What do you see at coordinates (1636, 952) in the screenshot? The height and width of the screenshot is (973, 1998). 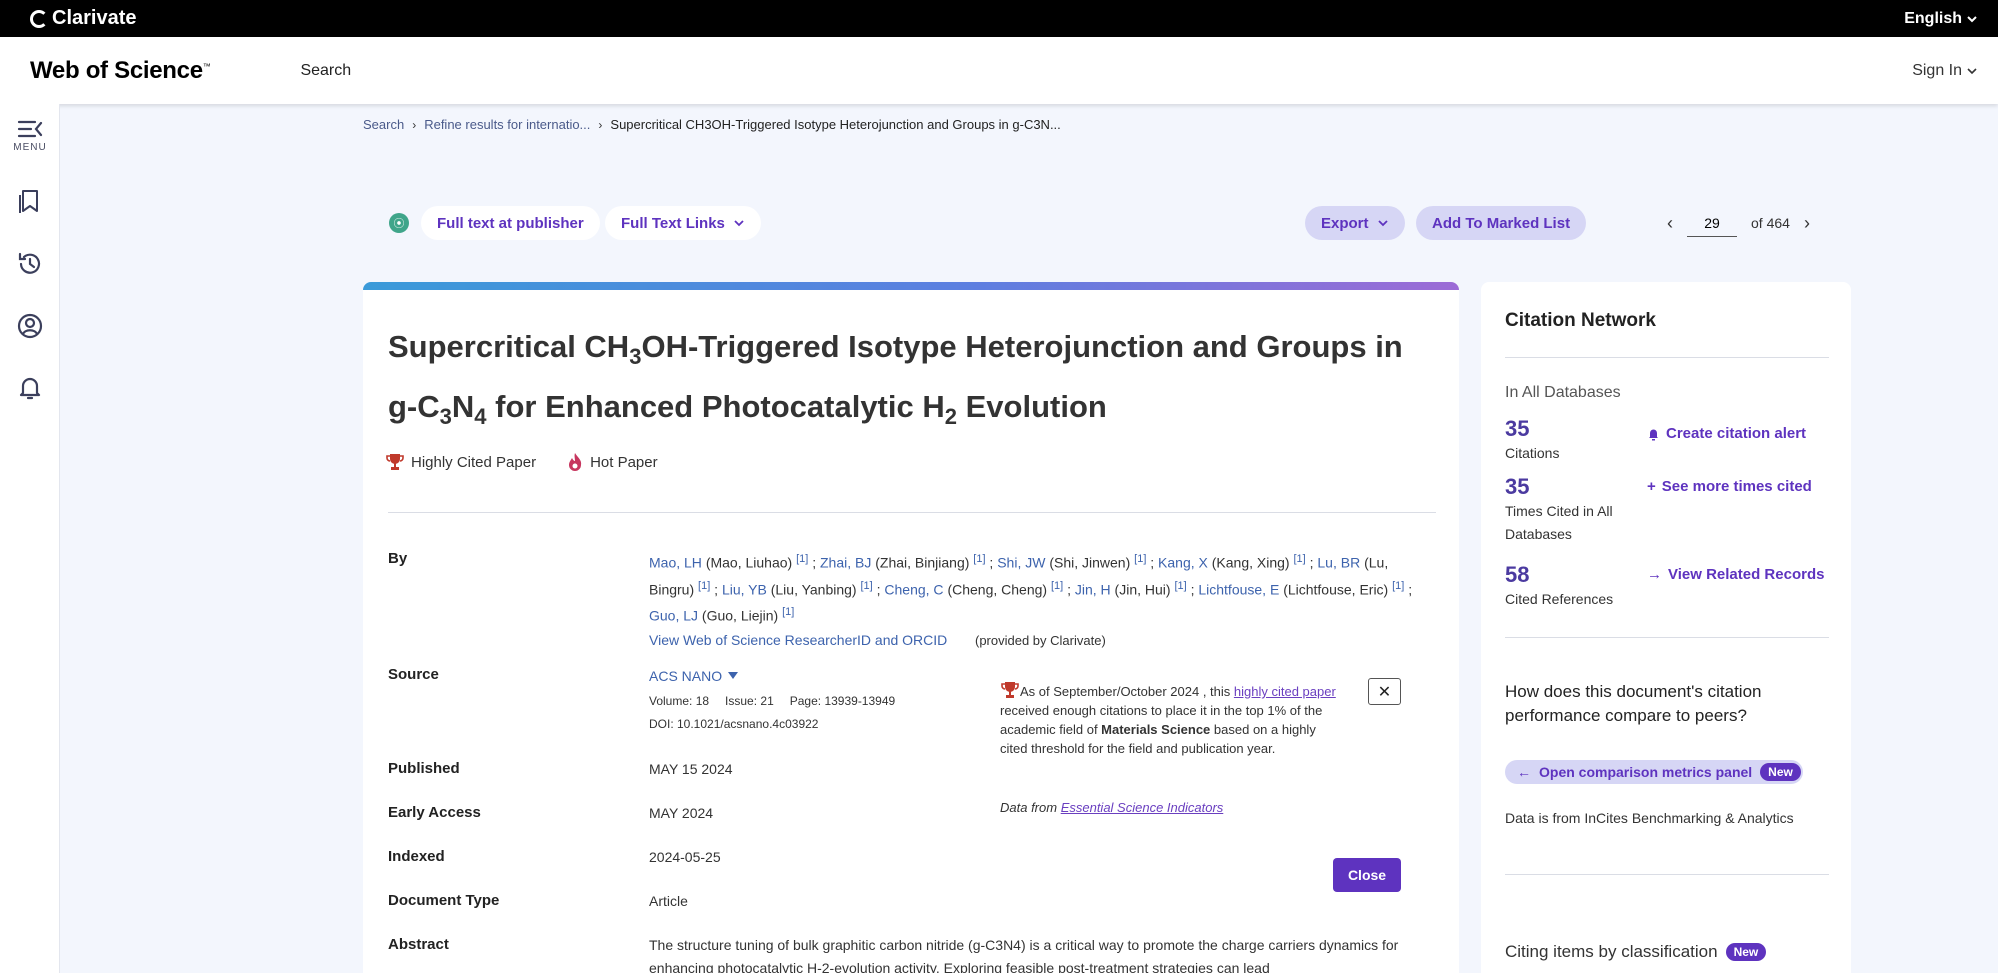 I see `citing-items-heading: Citing items by classification New` at bounding box center [1636, 952].